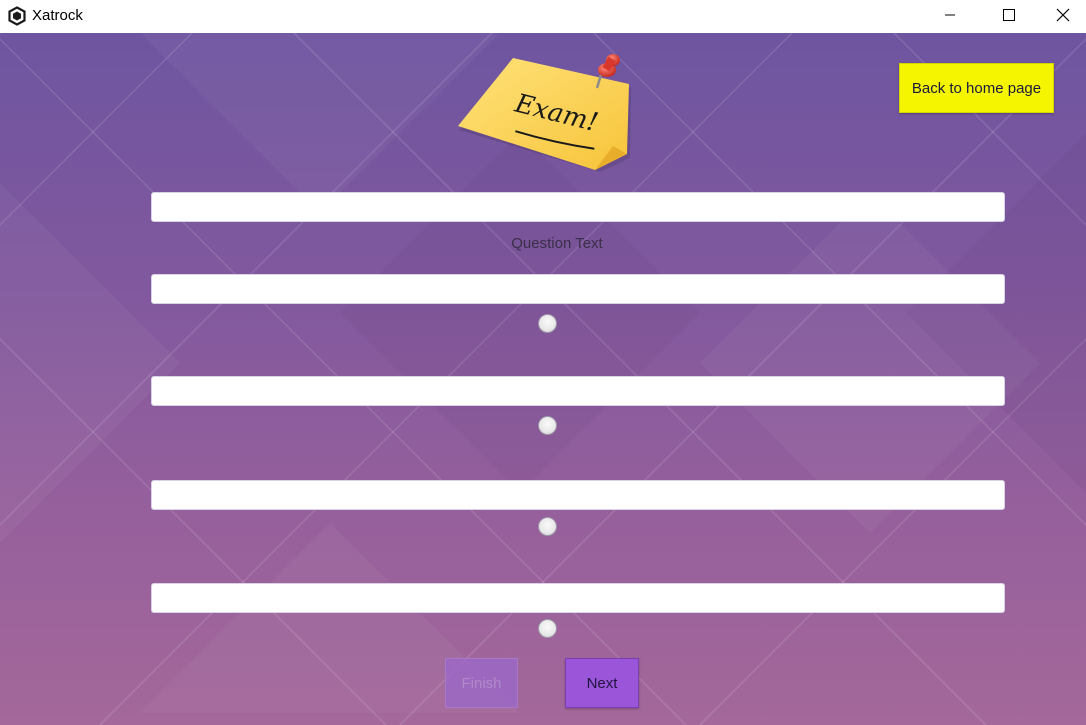 This screenshot has width=1086, height=725. What do you see at coordinates (57, 15) in the screenshot?
I see `window-title: Xatrock` at bounding box center [57, 15].